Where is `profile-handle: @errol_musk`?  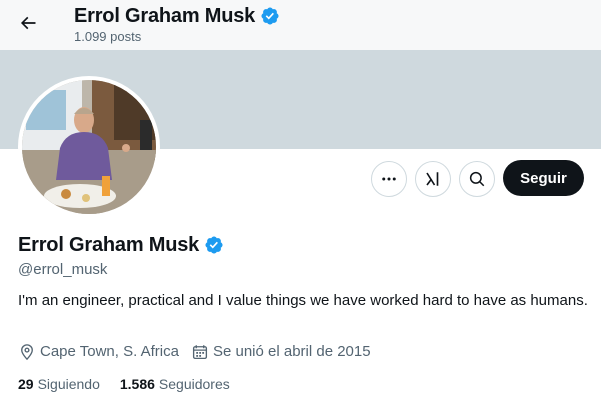 profile-handle: @errol_musk is located at coordinates (63, 269).